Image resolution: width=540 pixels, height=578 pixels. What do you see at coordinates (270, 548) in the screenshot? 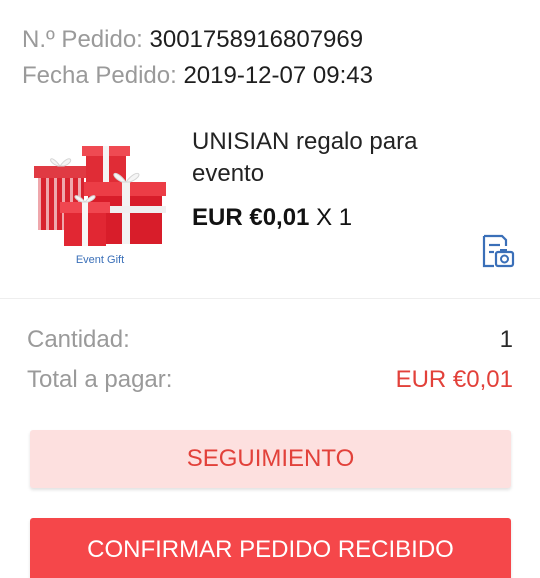
I see `confirm-received-button: CONFIRMAR PEDIDO RECIBIDO` at bounding box center [270, 548].